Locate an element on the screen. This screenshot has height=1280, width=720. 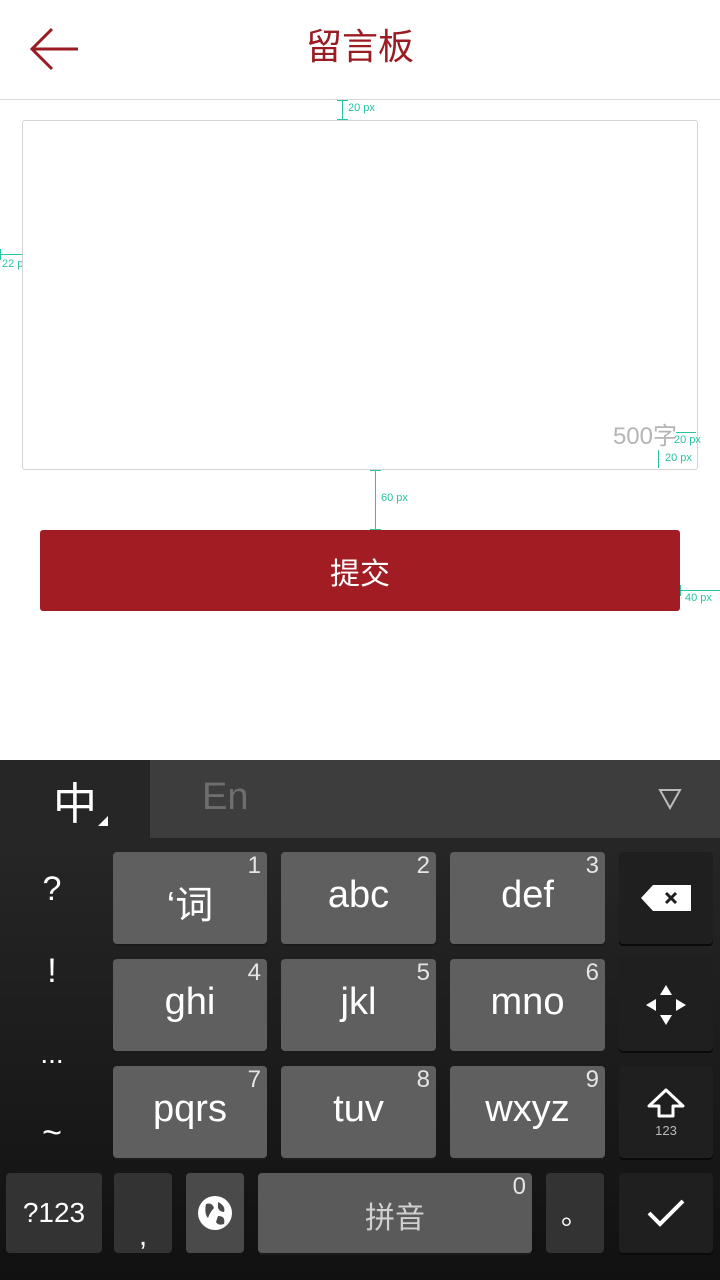
key-label: tuv is located at coordinates (358, 1109).